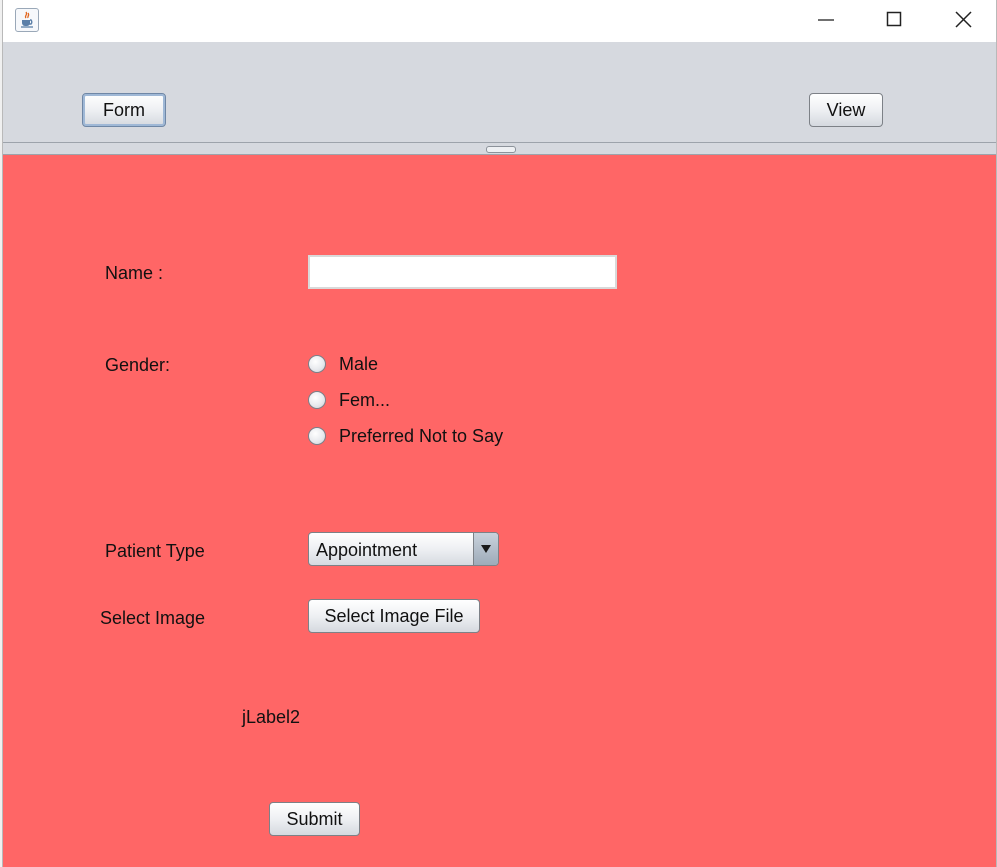  I want to click on divider-grip-handle, so click(501, 149).